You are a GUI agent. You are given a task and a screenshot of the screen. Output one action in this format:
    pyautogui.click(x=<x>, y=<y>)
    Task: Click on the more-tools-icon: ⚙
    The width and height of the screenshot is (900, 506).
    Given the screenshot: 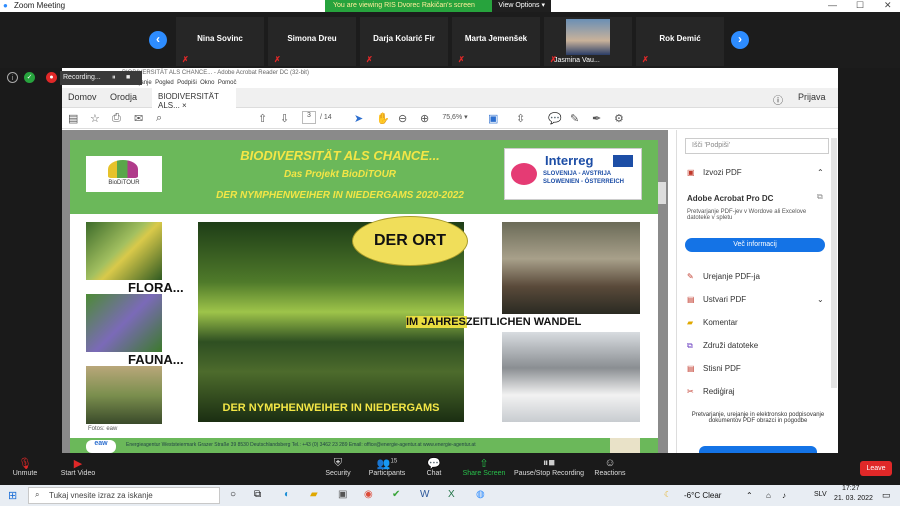 What is the action you would take?
    pyautogui.click(x=619, y=118)
    